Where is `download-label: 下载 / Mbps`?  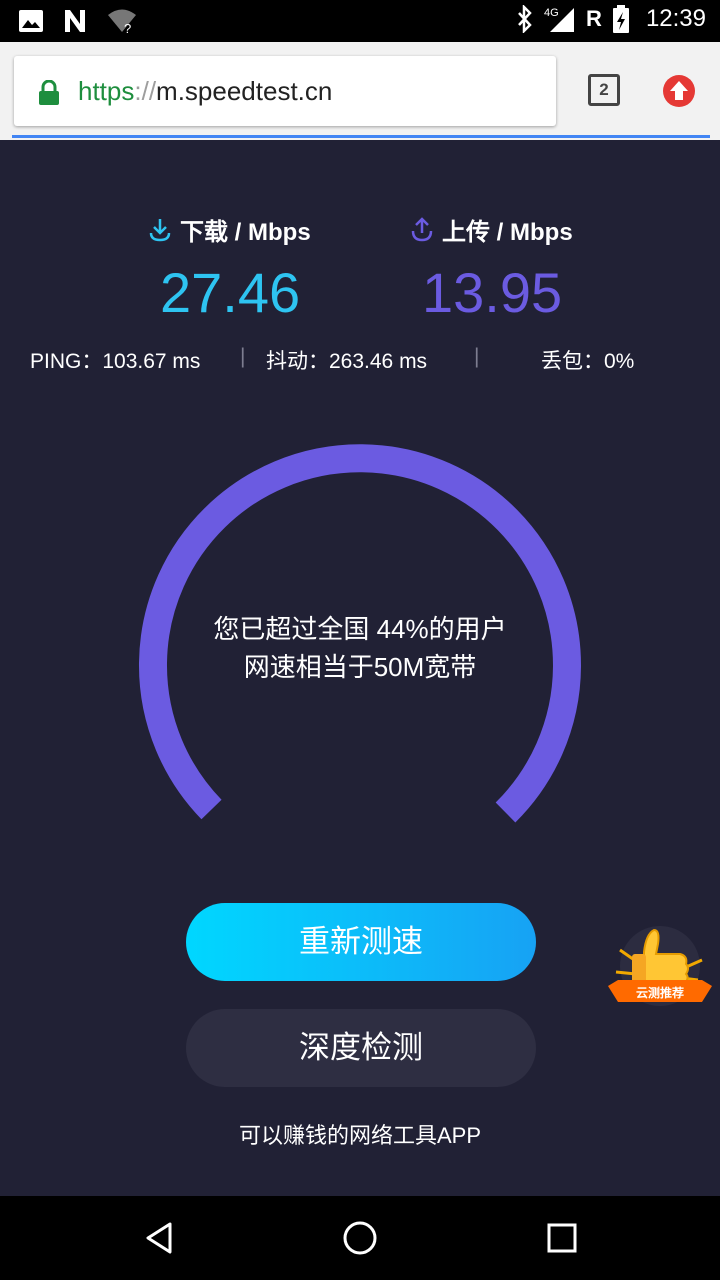 download-label: 下载 / Mbps is located at coordinates (245, 232).